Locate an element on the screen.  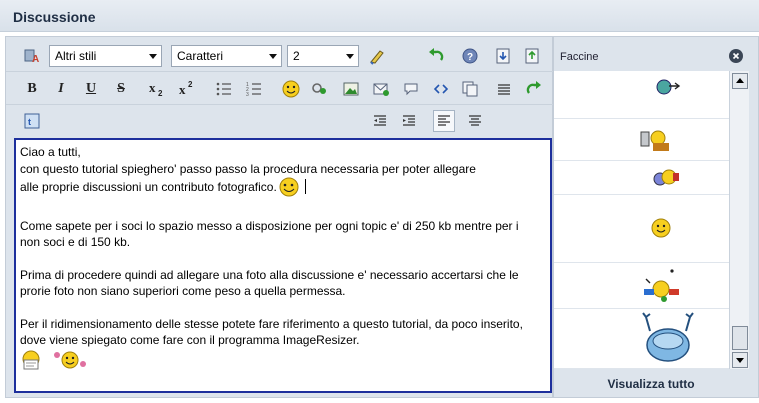
smilies-scrollbar is located at coordinates (739, 220).